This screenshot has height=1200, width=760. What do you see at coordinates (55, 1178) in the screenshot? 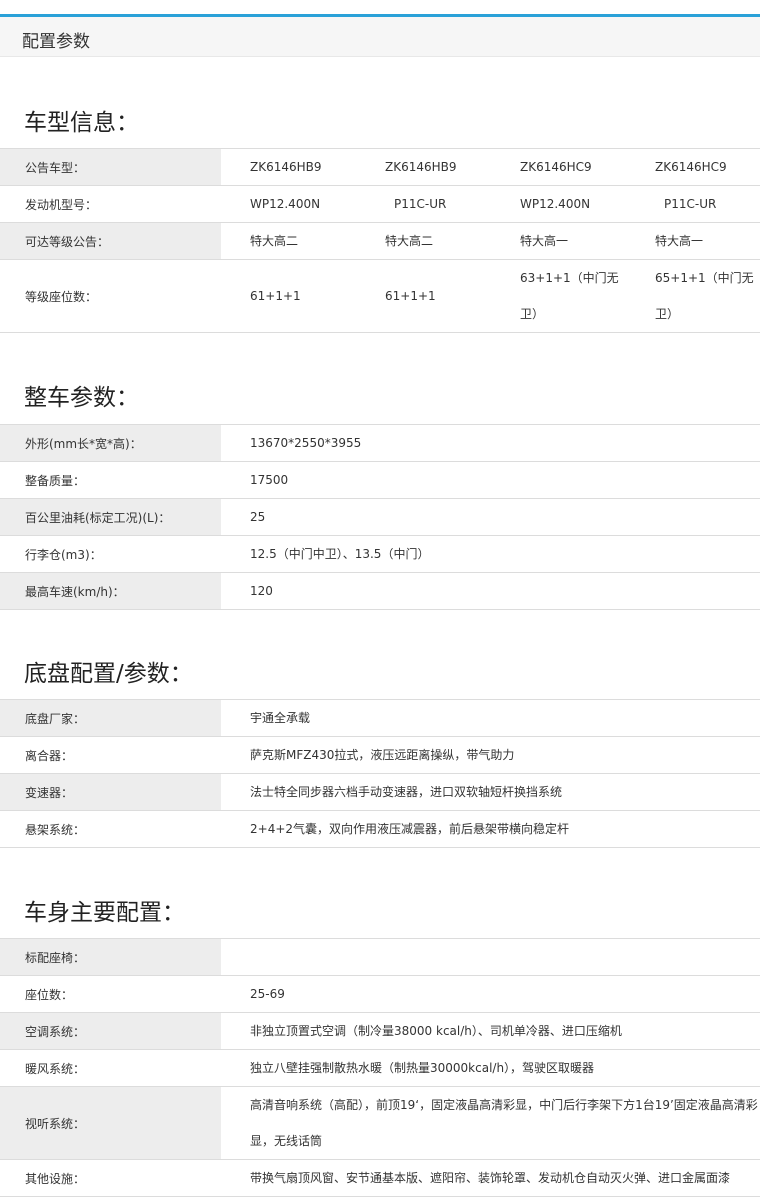
I see `row-label: 其他设施：` at bounding box center [55, 1178].